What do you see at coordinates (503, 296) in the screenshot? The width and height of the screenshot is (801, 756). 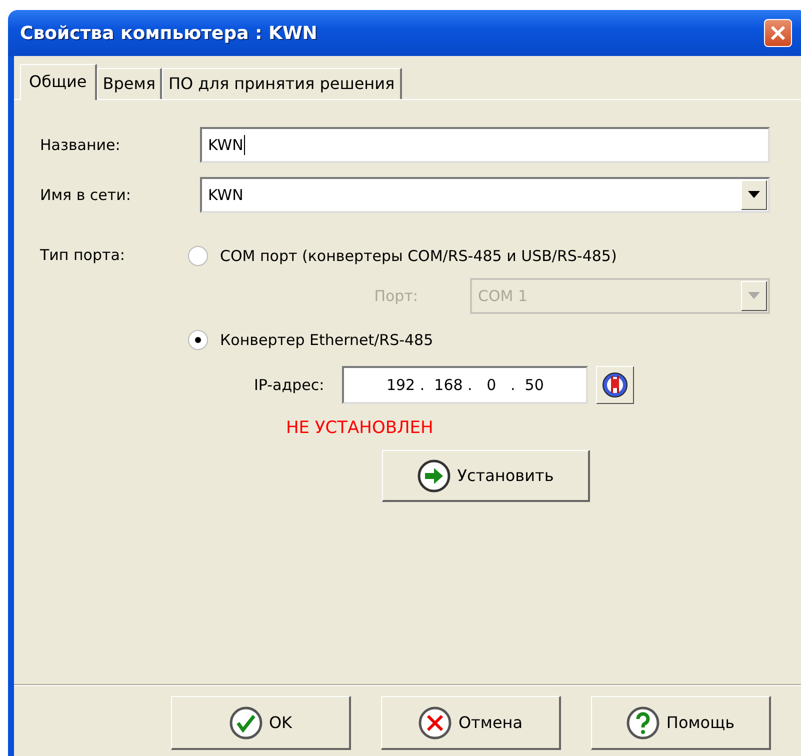 I see `field-value: COM 1` at bounding box center [503, 296].